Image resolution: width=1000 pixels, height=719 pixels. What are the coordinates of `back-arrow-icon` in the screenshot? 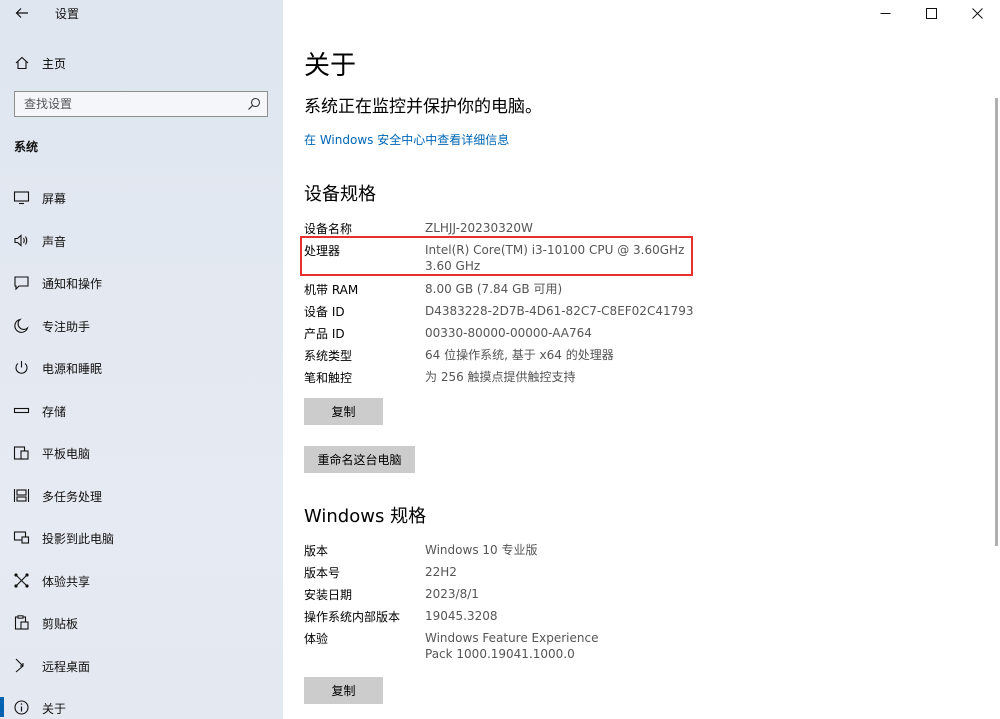 It's located at (21, 13).